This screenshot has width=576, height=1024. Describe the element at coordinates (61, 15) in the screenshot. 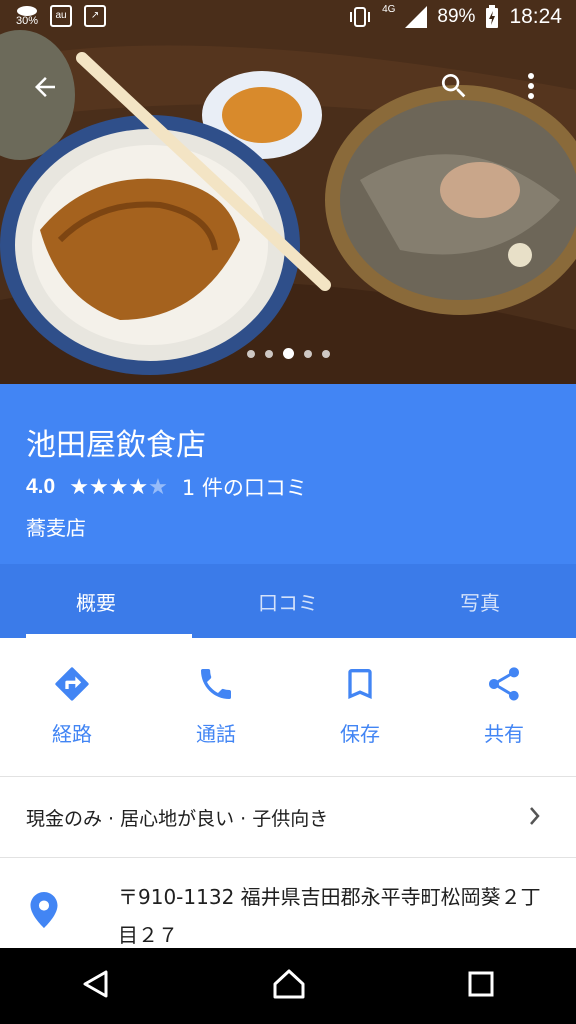

I see `au-icon: au` at that location.